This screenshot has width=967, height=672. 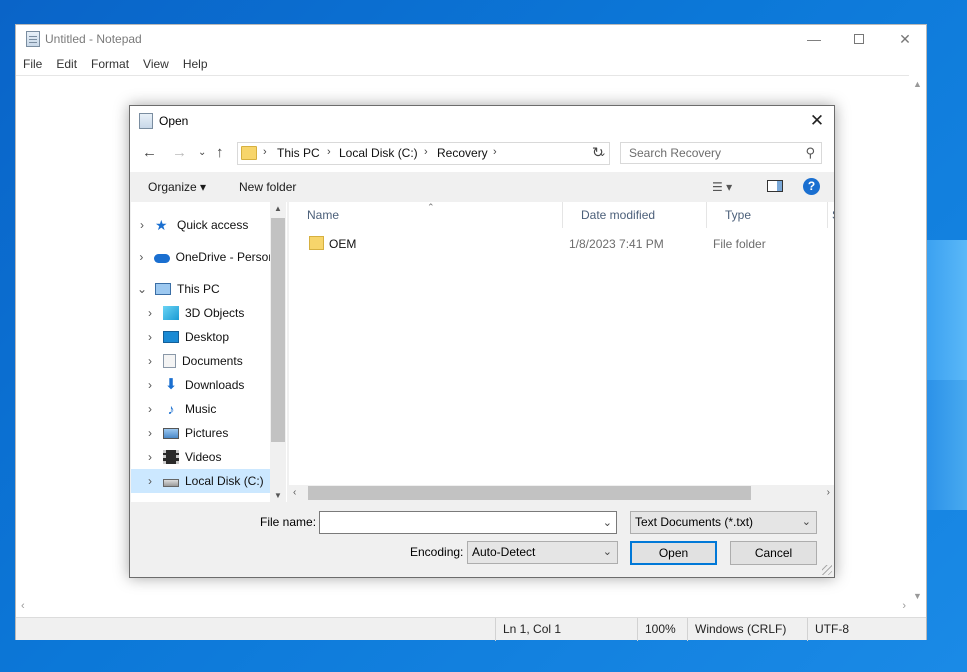 What do you see at coordinates (437, 552) in the screenshot?
I see `encoding-label: Encoding:` at bounding box center [437, 552].